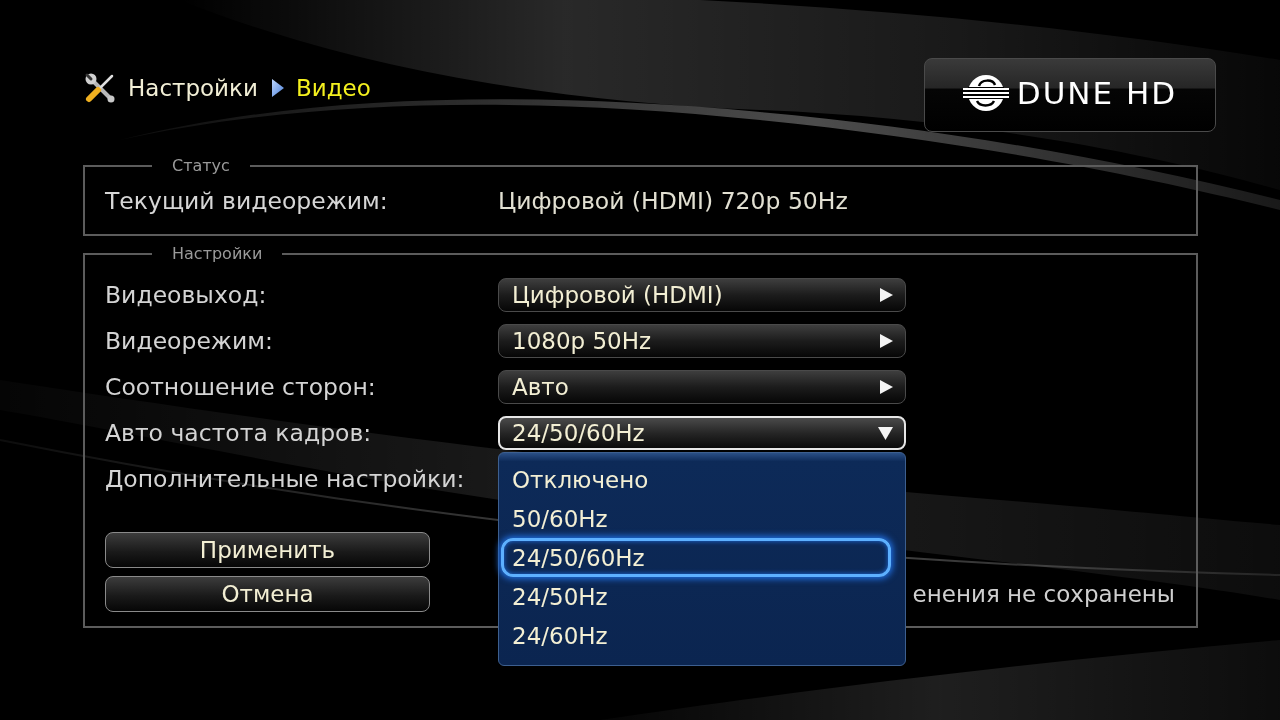 The height and width of the screenshot is (720, 1280). Describe the element at coordinates (702, 387) in the screenshot. I see `dropdown-field: Авто` at that location.